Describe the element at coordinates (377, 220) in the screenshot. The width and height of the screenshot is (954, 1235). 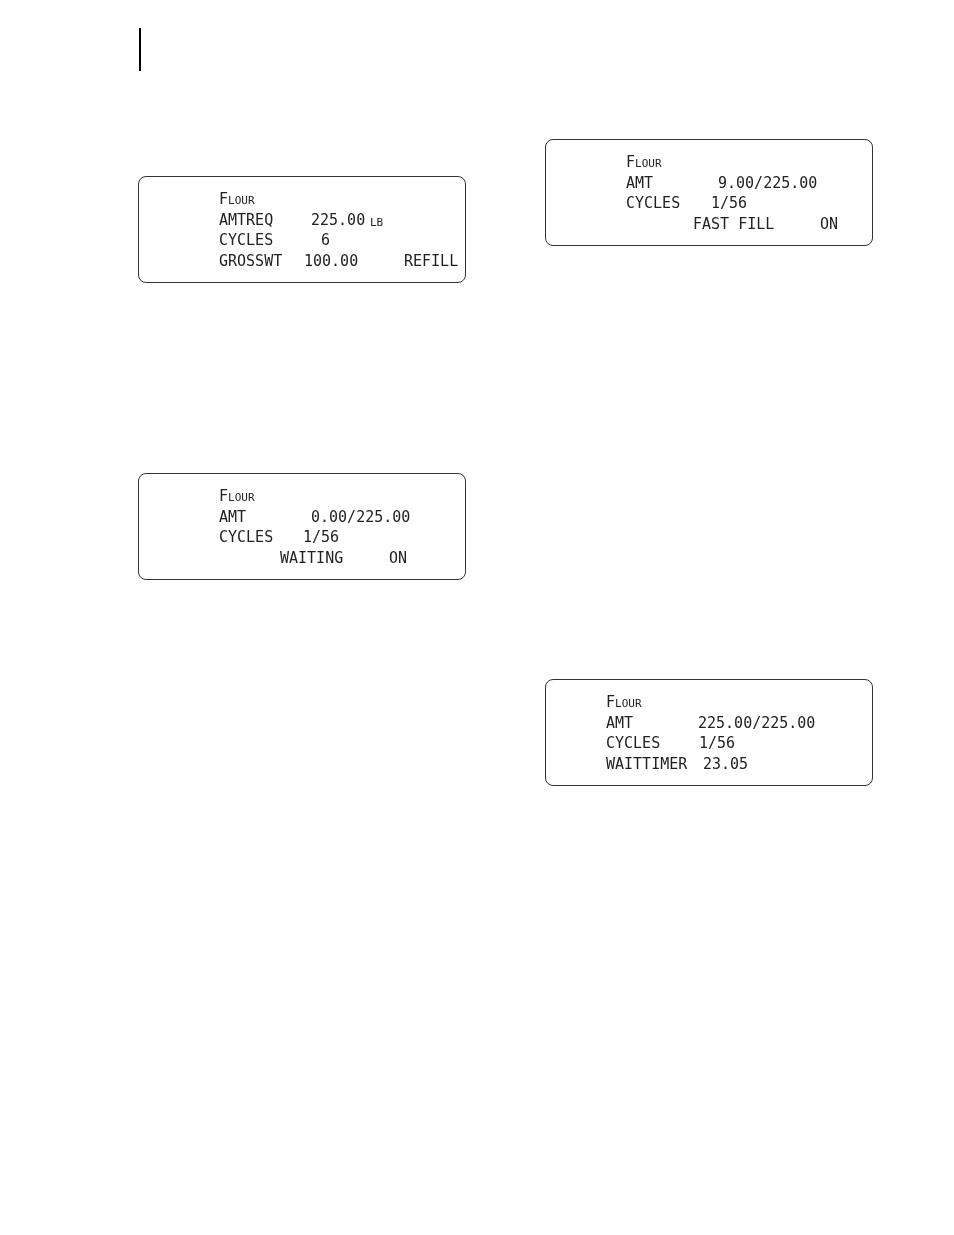
I see `unit-text: lb` at that location.